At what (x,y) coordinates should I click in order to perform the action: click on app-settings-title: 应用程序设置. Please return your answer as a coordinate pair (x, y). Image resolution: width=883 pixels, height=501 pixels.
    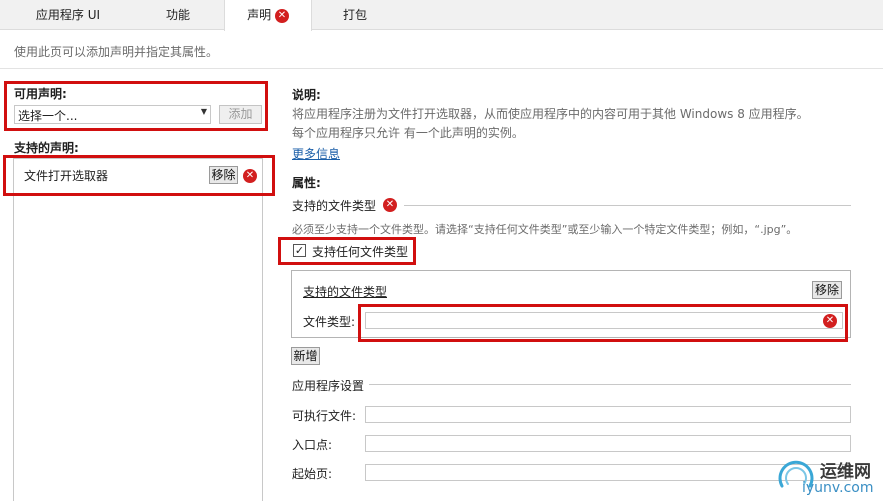
    Looking at the image, I should click on (328, 386).